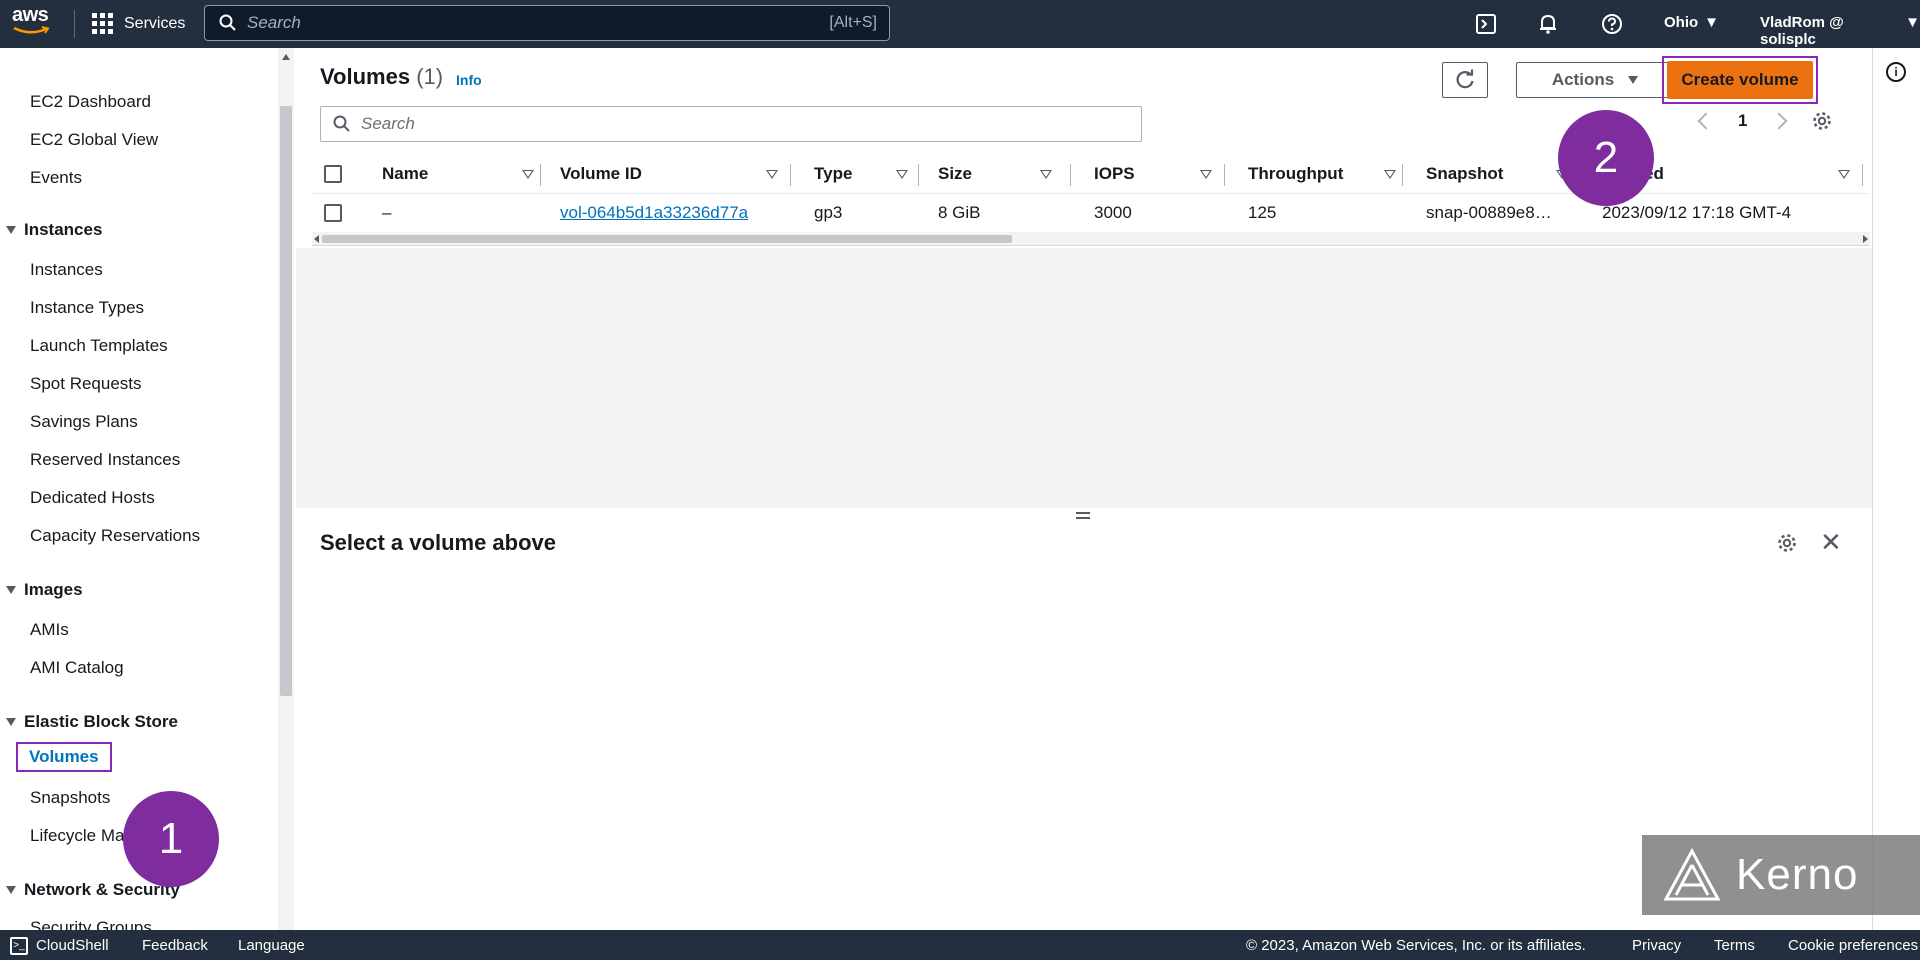 The height and width of the screenshot is (960, 1920). I want to click on sidebar-item-spot-requests: Spot Requests, so click(86, 384).